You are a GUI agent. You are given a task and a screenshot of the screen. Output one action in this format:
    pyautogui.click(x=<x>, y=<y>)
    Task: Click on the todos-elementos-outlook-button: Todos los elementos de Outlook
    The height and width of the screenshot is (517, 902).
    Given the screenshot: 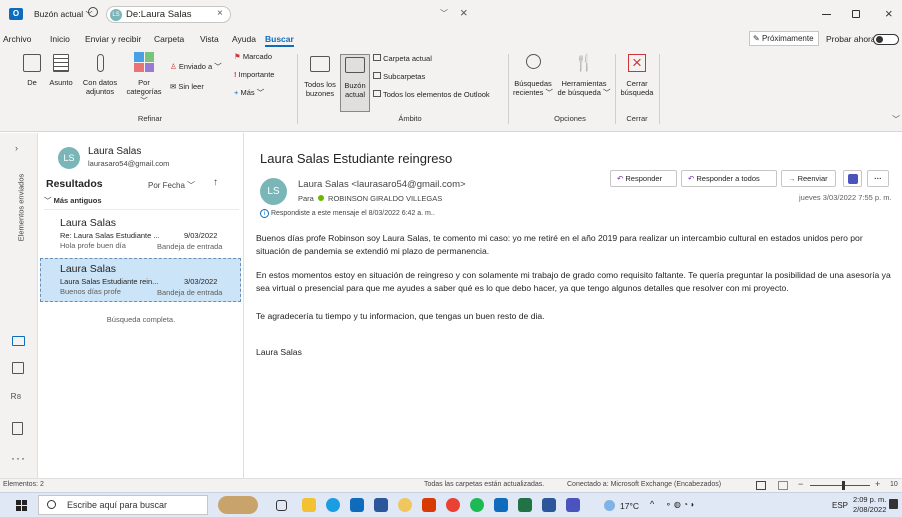 What is the action you would take?
    pyautogui.click(x=438, y=94)
    